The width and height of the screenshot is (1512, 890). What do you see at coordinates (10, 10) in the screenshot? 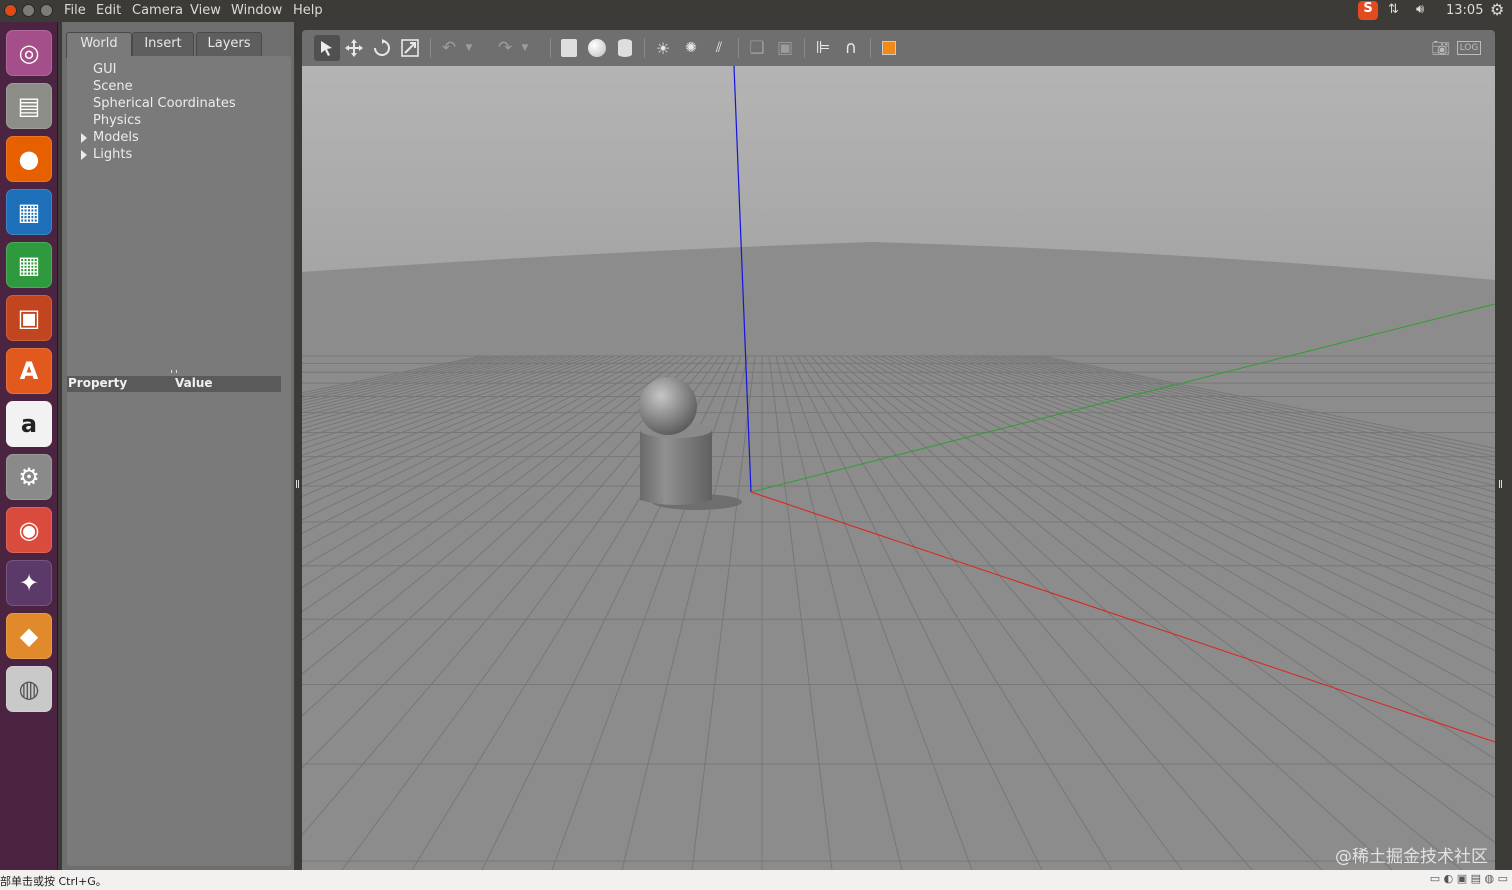
I see `close-window-button` at bounding box center [10, 10].